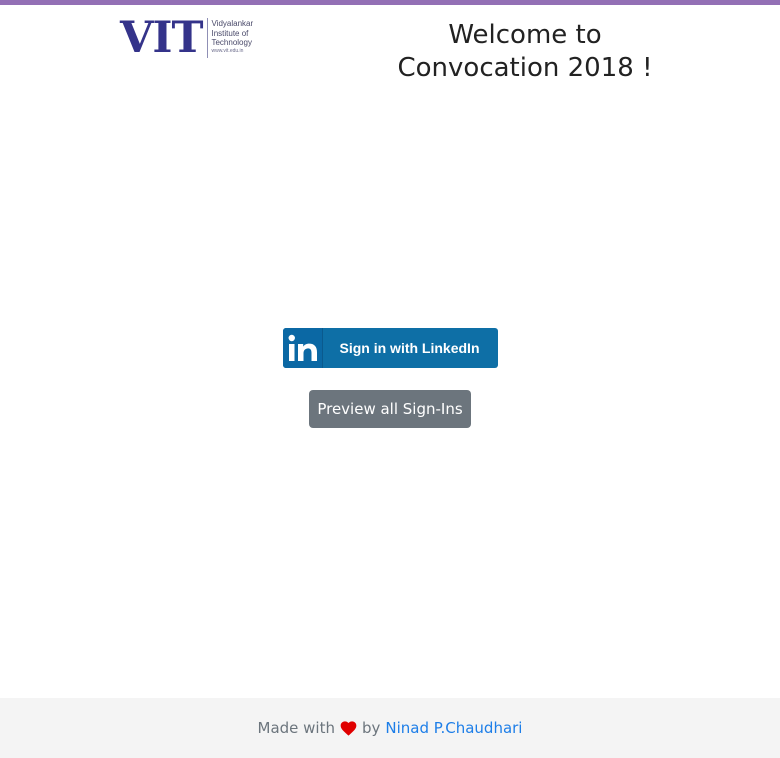 The width and height of the screenshot is (780, 758). I want to click on linkedin-signin-button: Sign in with LinkedIn, so click(390, 348).